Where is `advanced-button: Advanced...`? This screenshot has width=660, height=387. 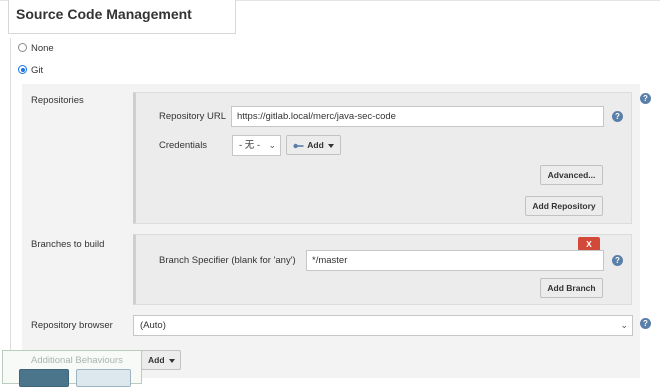
advanced-button: Advanced... is located at coordinates (571, 175).